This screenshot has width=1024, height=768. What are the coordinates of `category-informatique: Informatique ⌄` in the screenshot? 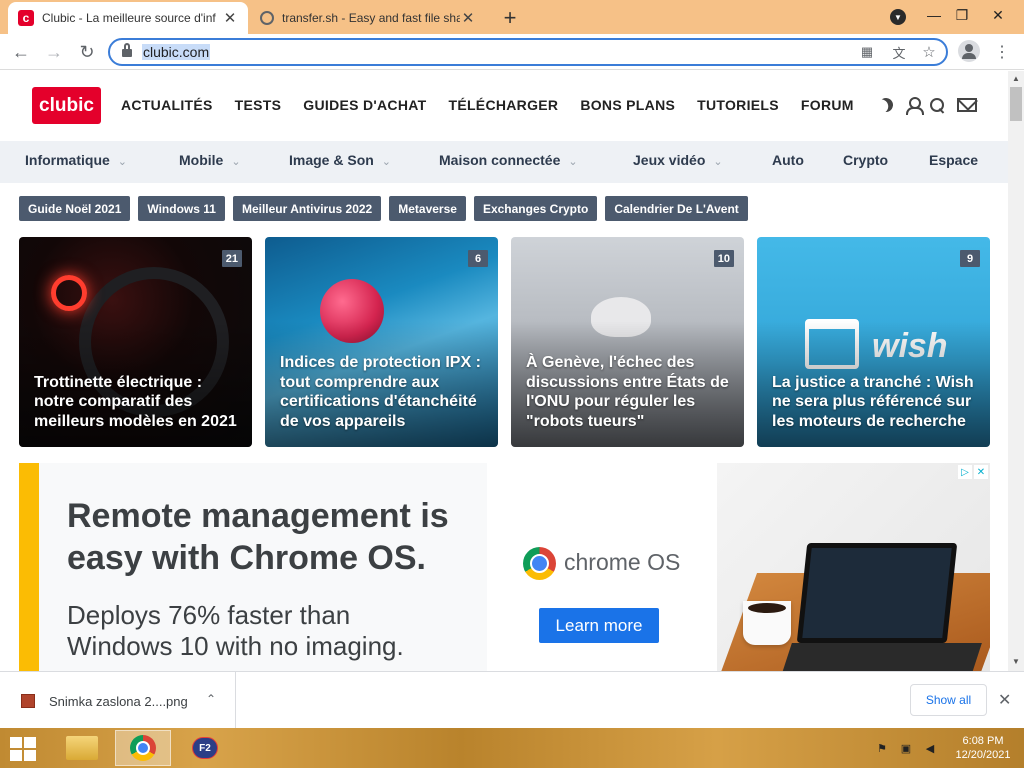 It's located at (76, 160).